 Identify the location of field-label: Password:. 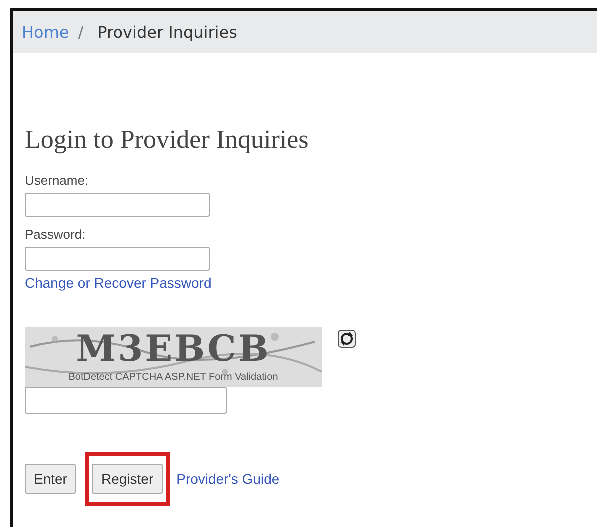
(55, 234).